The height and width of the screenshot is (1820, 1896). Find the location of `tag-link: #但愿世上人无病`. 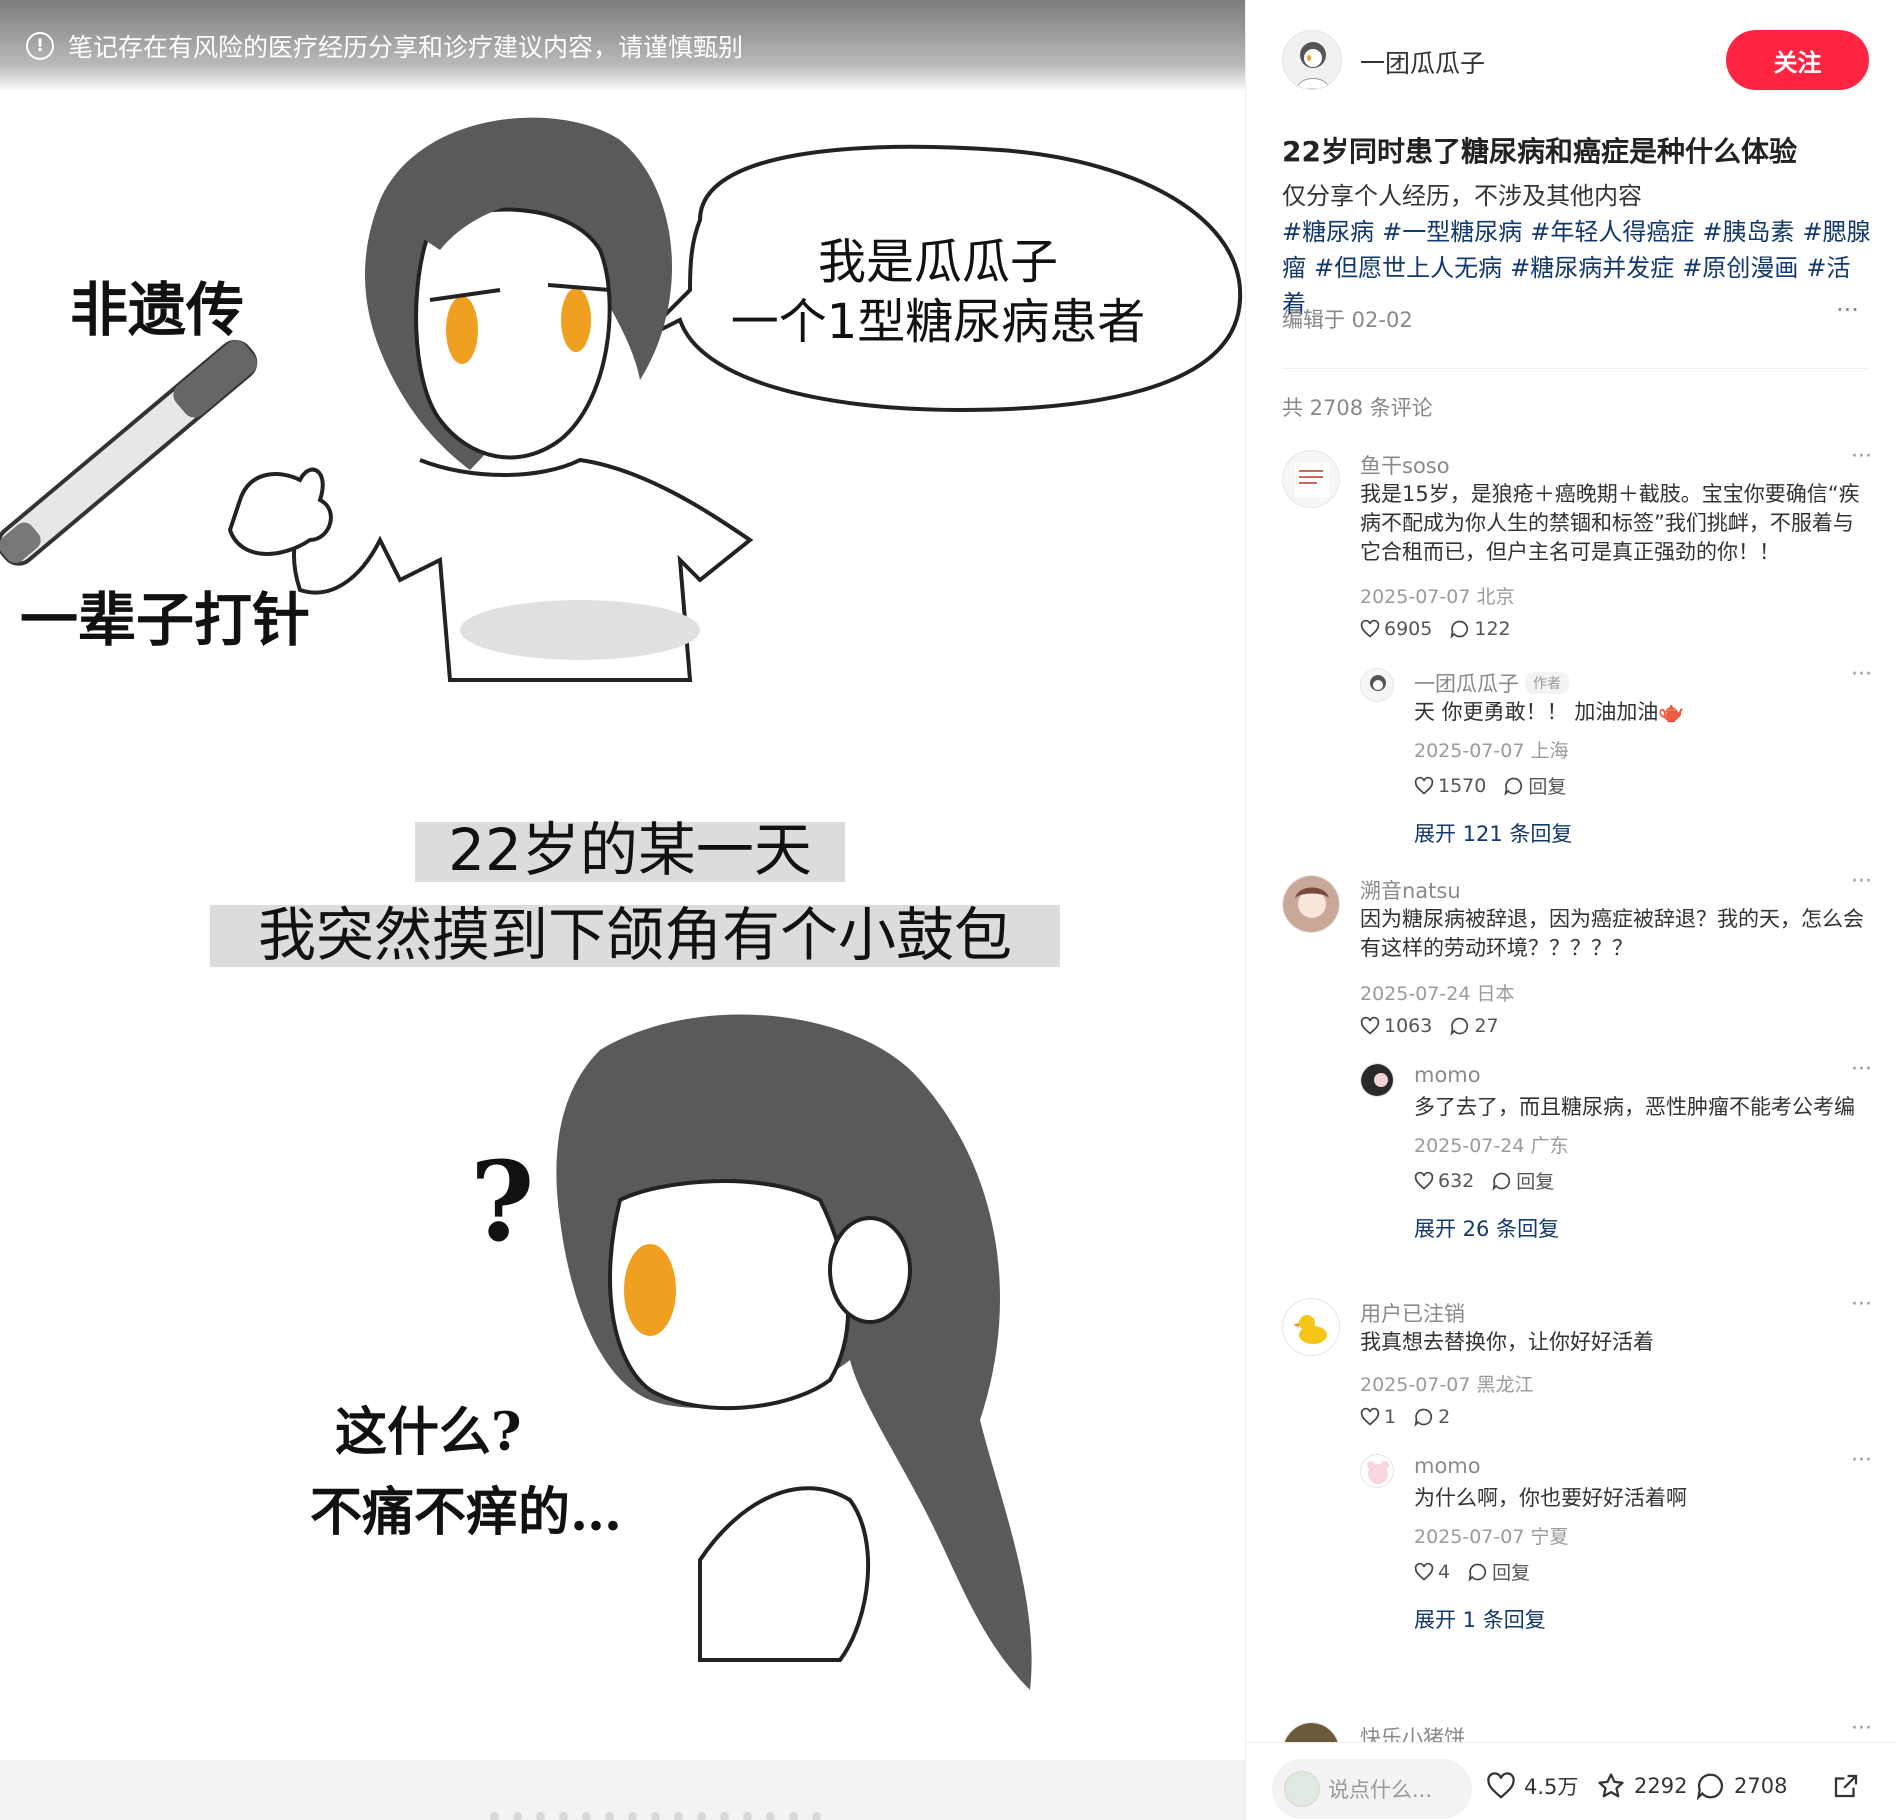

tag-link: #但愿世上人无病 is located at coordinates (1408, 268).